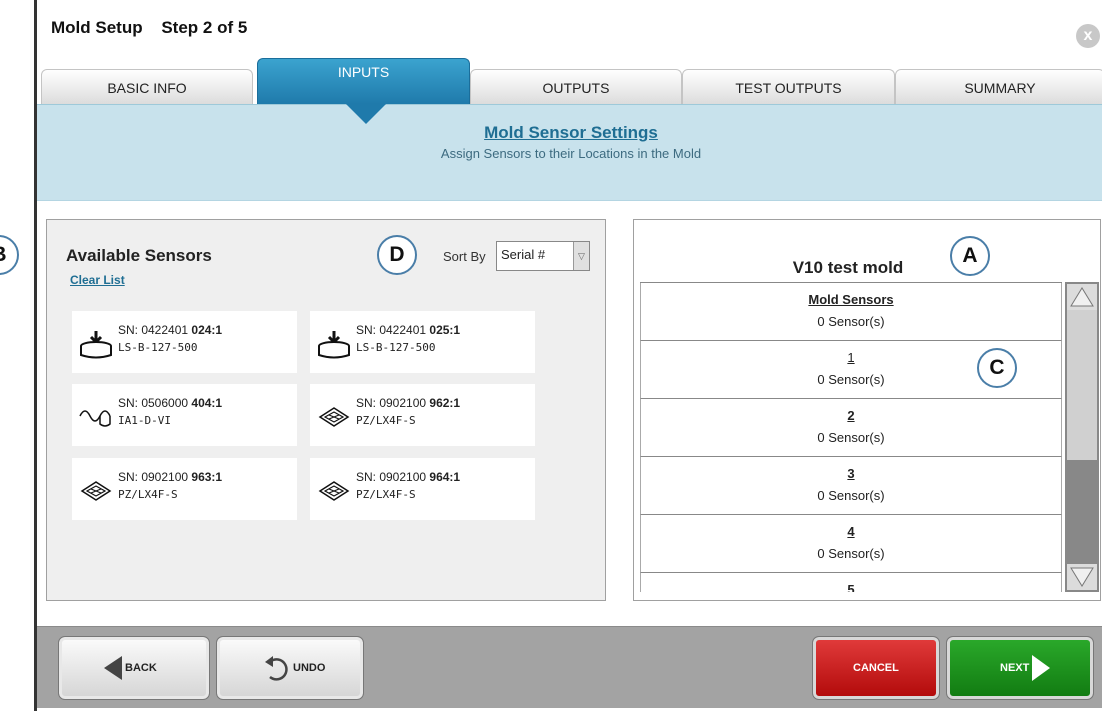  What do you see at coordinates (569, 133) in the screenshot?
I see `banner-title: Mold Sensor Settings` at bounding box center [569, 133].